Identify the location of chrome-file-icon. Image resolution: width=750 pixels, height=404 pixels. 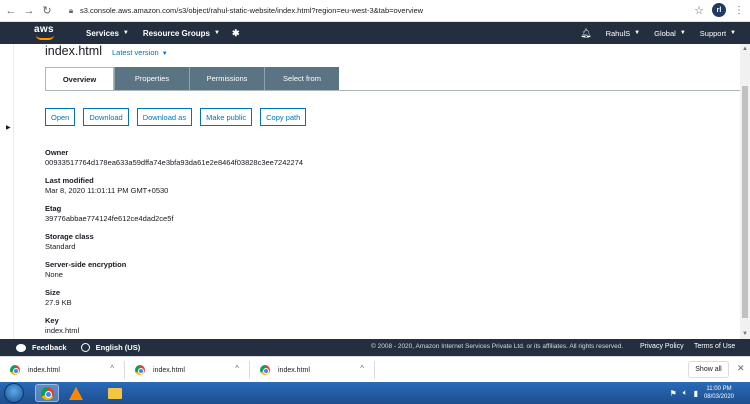
(265, 370).